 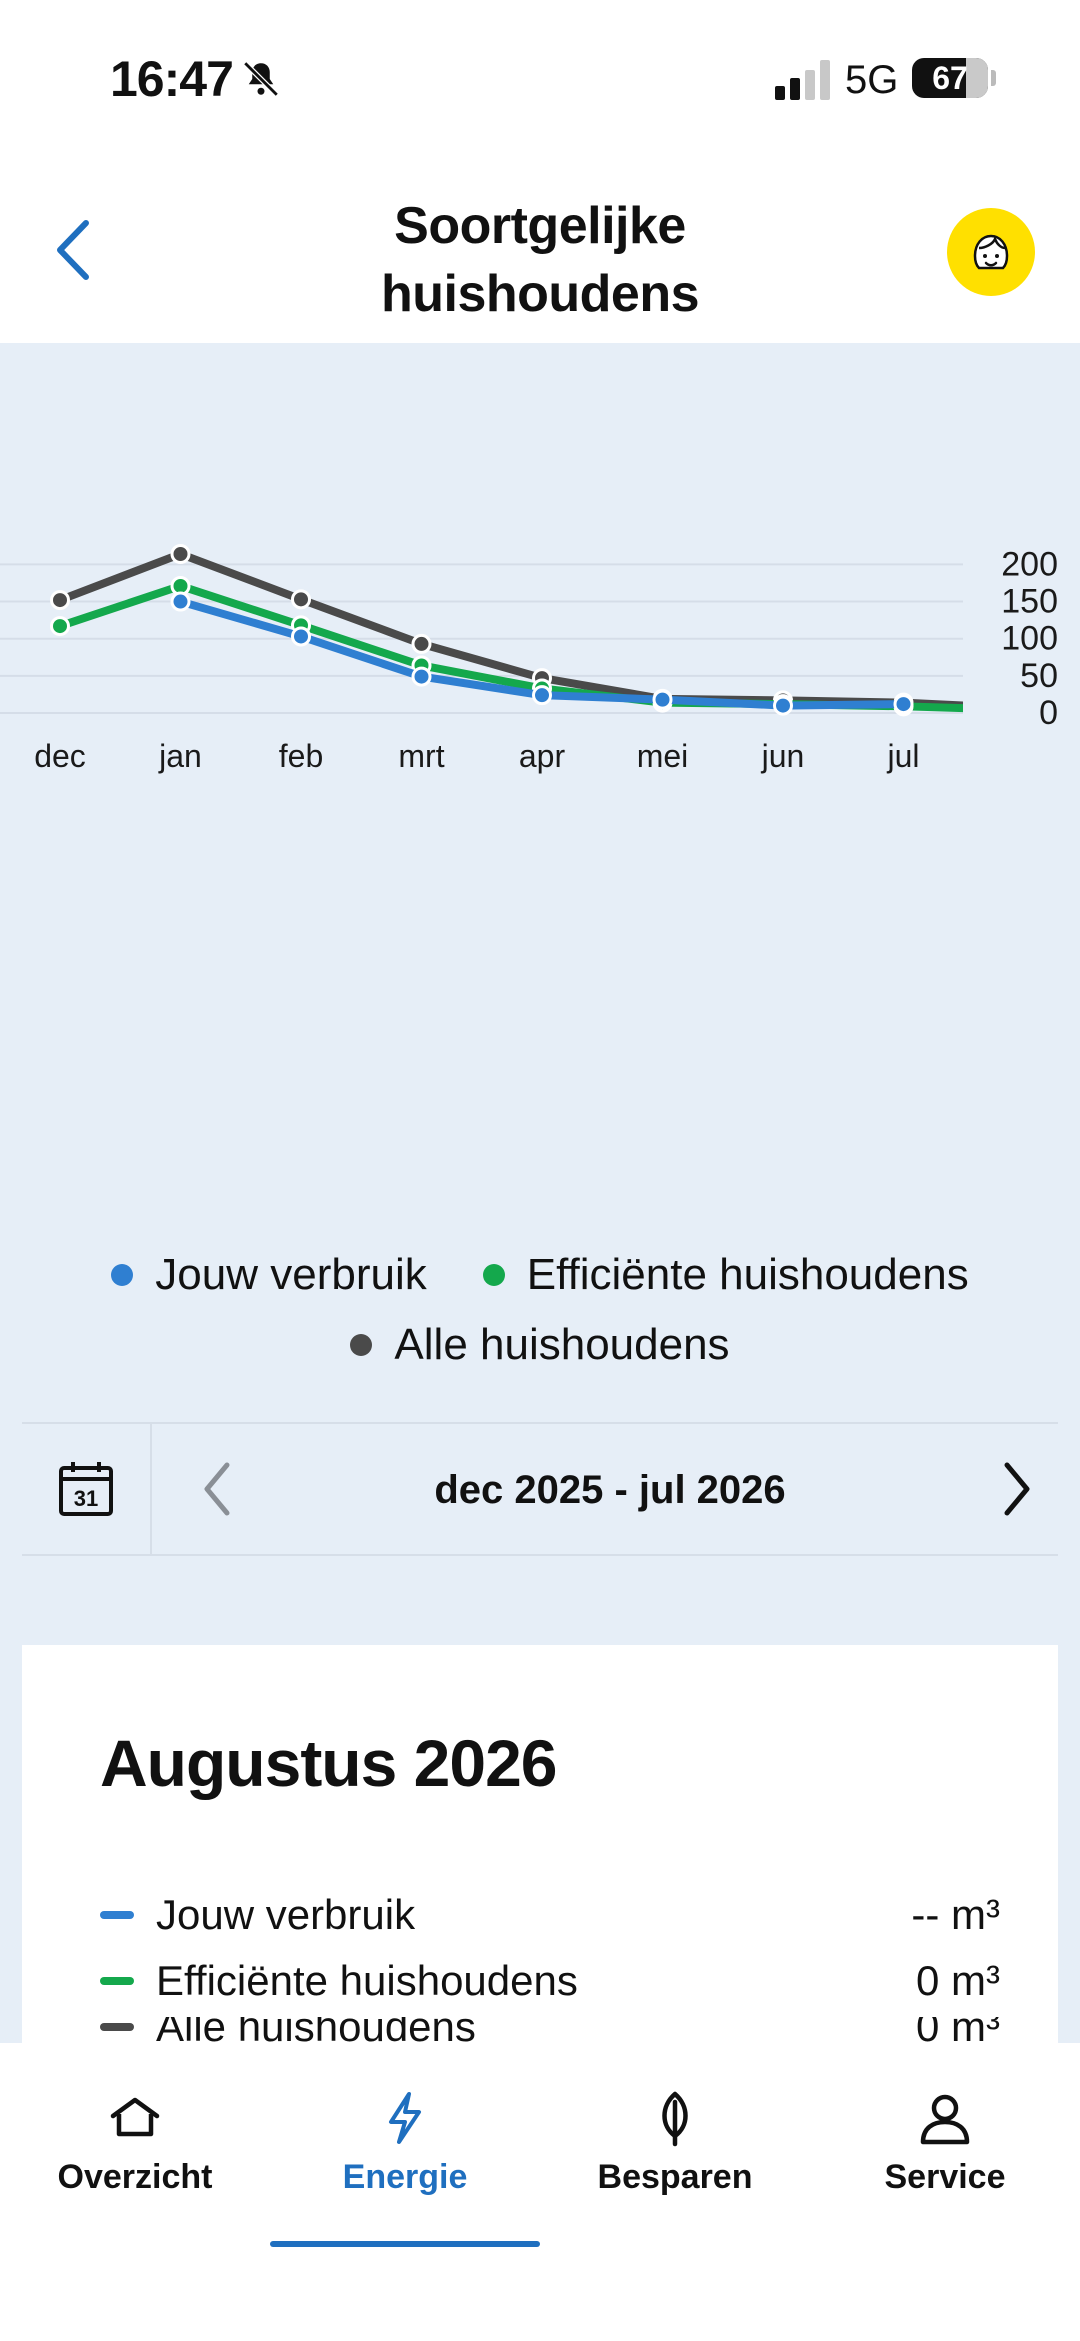 What do you see at coordinates (955, 1914) in the screenshot?
I see `card-row-value: -- m³` at bounding box center [955, 1914].